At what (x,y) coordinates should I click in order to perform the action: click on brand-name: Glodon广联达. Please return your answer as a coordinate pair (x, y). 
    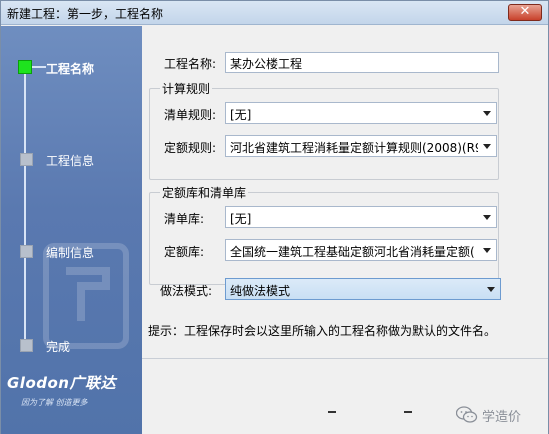
    Looking at the image, I should click on (61, 383).